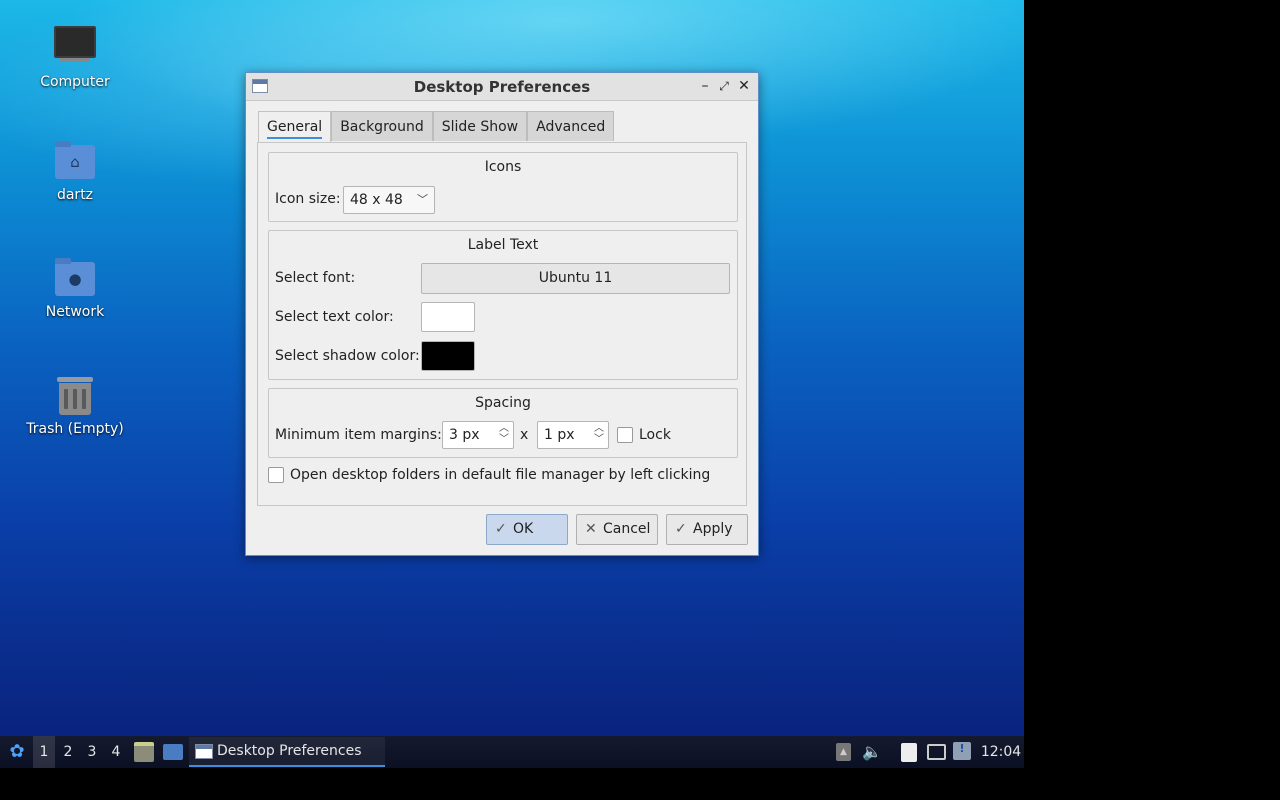 This screenshot has height=800, width=1280. I want to click on select-font-label: Select font:, so click(315, 278).